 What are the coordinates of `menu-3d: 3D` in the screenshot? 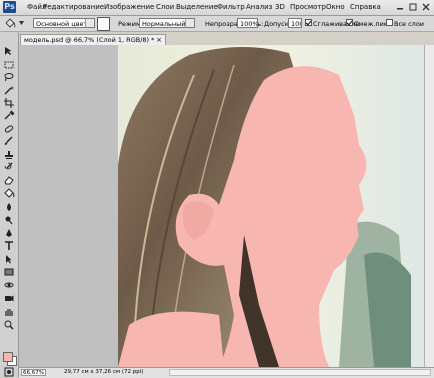 It's located at (280, 7).